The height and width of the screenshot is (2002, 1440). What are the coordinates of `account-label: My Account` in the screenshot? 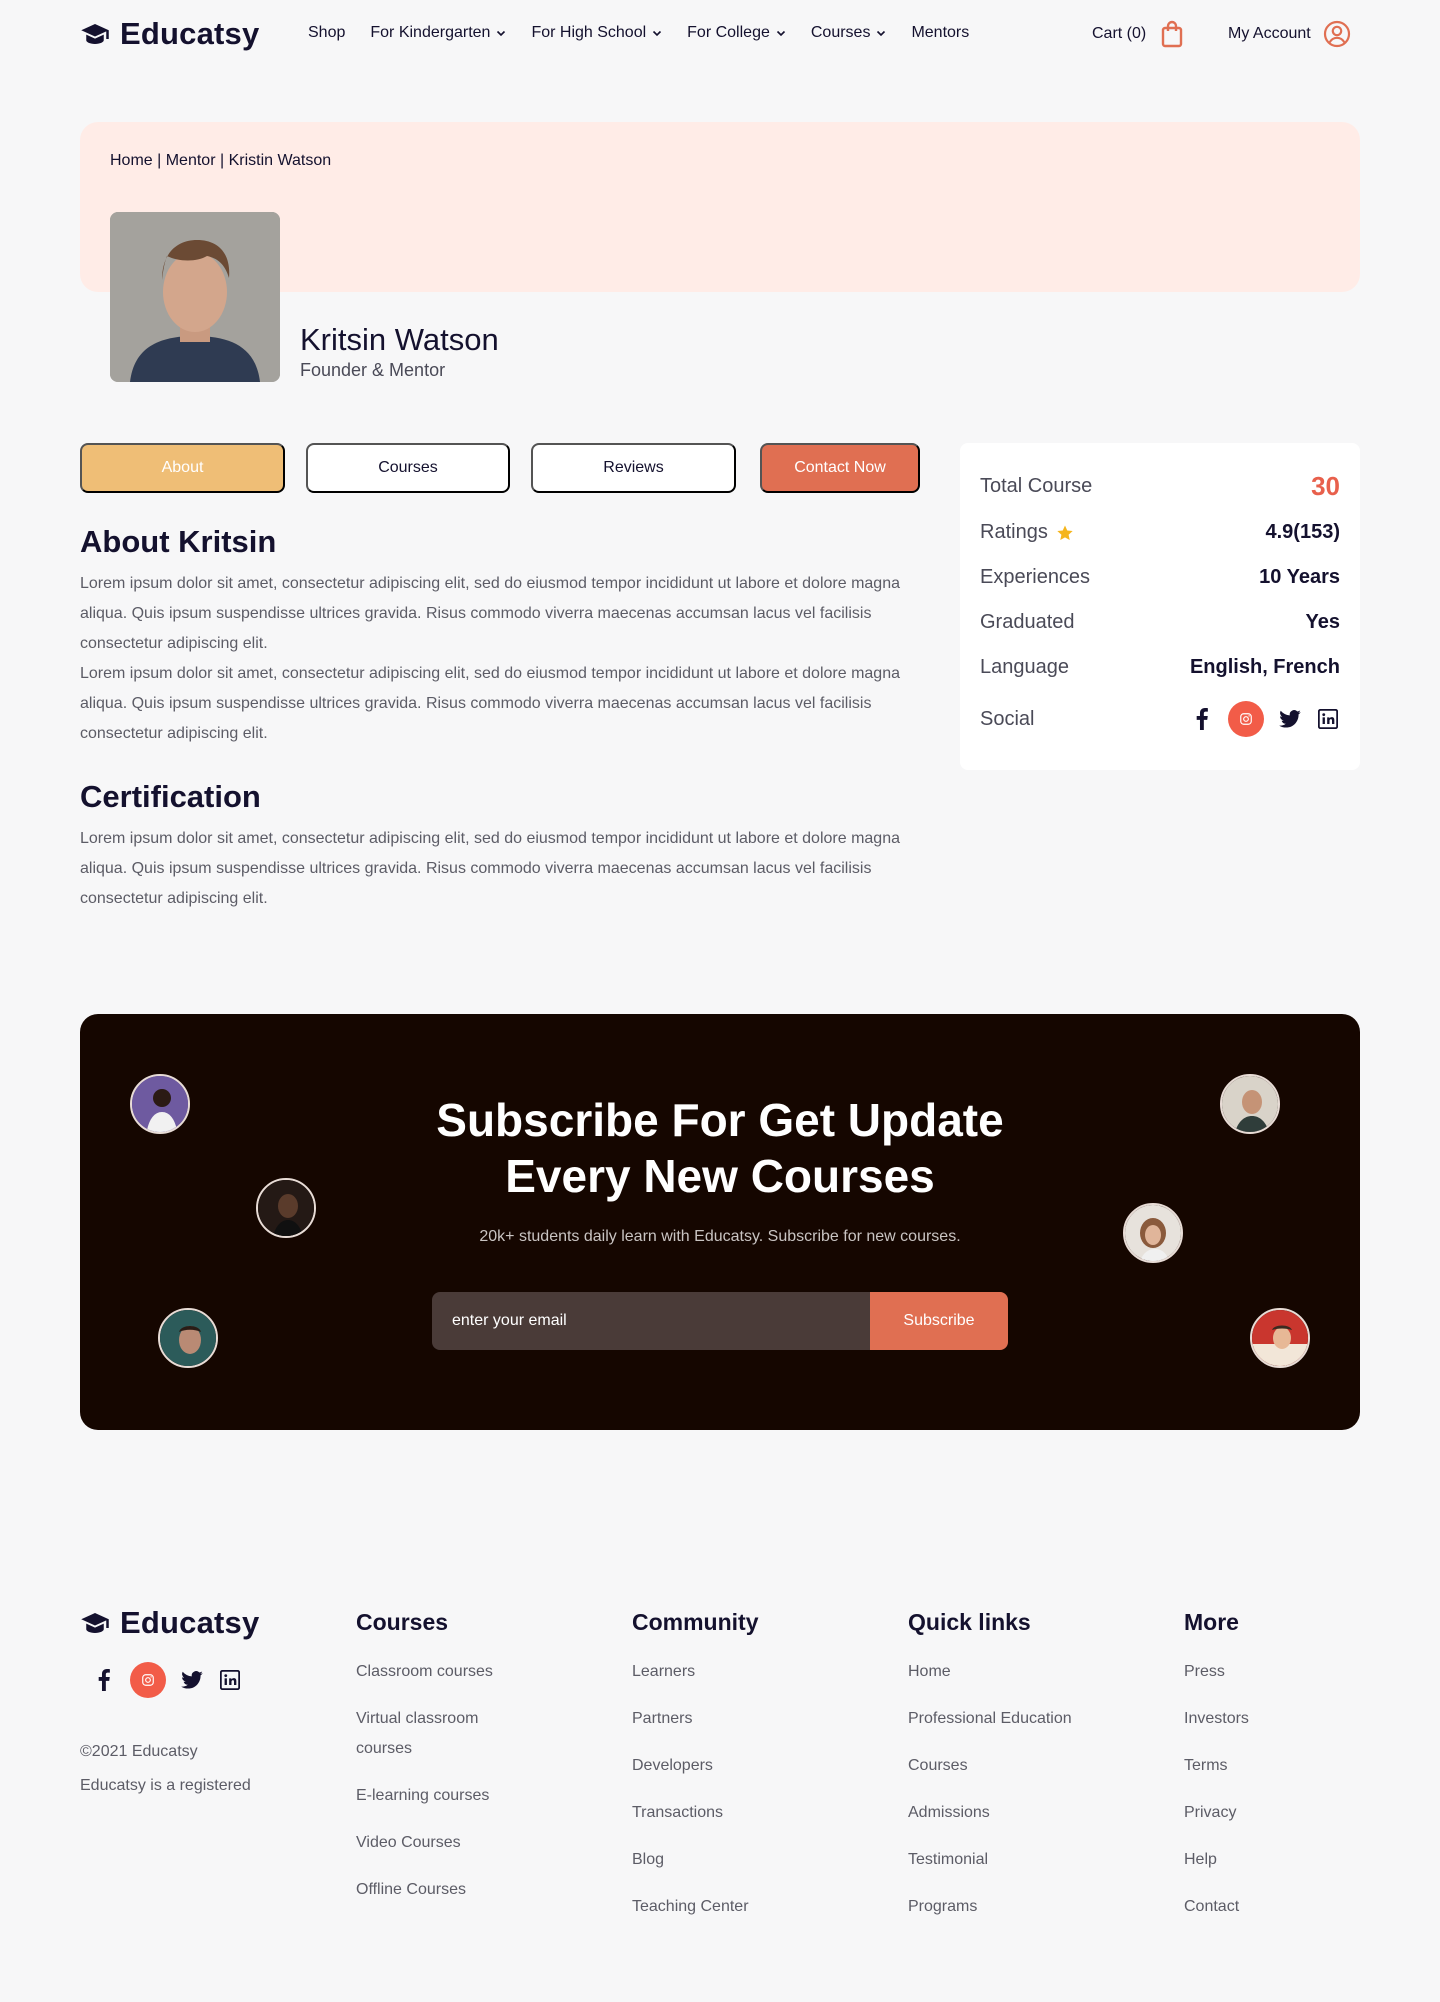 It's located at (1269, 33).